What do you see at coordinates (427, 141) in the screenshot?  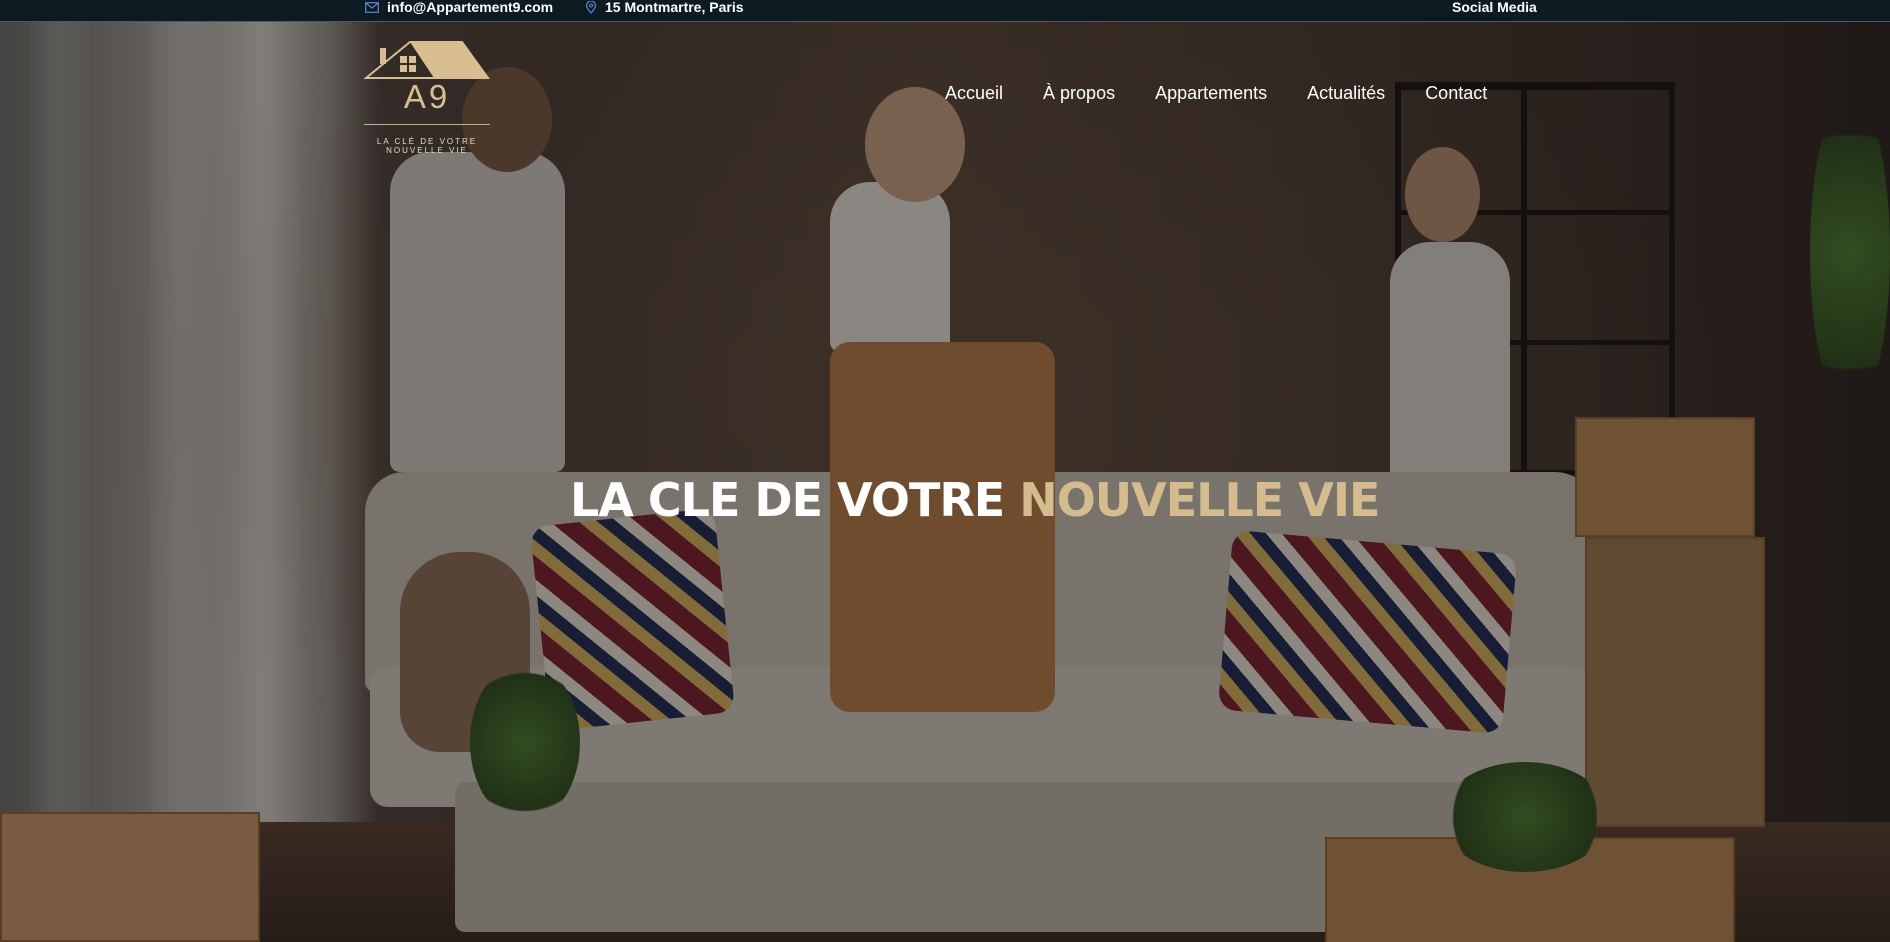 I see `logo-tagline-line: LA CLÉ DE VOTRE` at bounding box center [427, 141].